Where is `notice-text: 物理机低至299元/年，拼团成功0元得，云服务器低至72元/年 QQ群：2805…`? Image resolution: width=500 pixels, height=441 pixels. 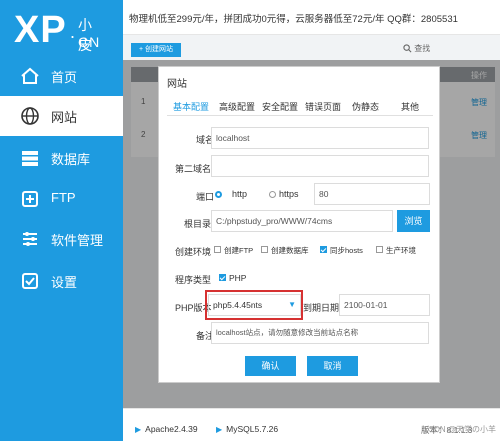 notice-text: 物理机低至299元/年，拼团成功0元得，云服务器低至72元/年 QQ群：2805… is located at coordinates (293, 18).